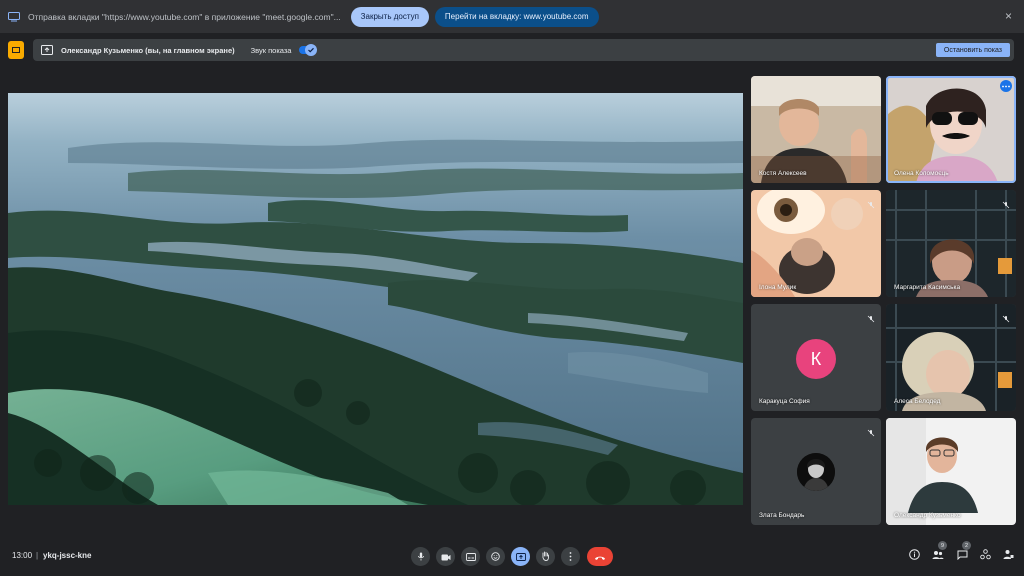 This screenshot has width=1024, height=576. I want to click on end-call-icon, so click(600, 557).